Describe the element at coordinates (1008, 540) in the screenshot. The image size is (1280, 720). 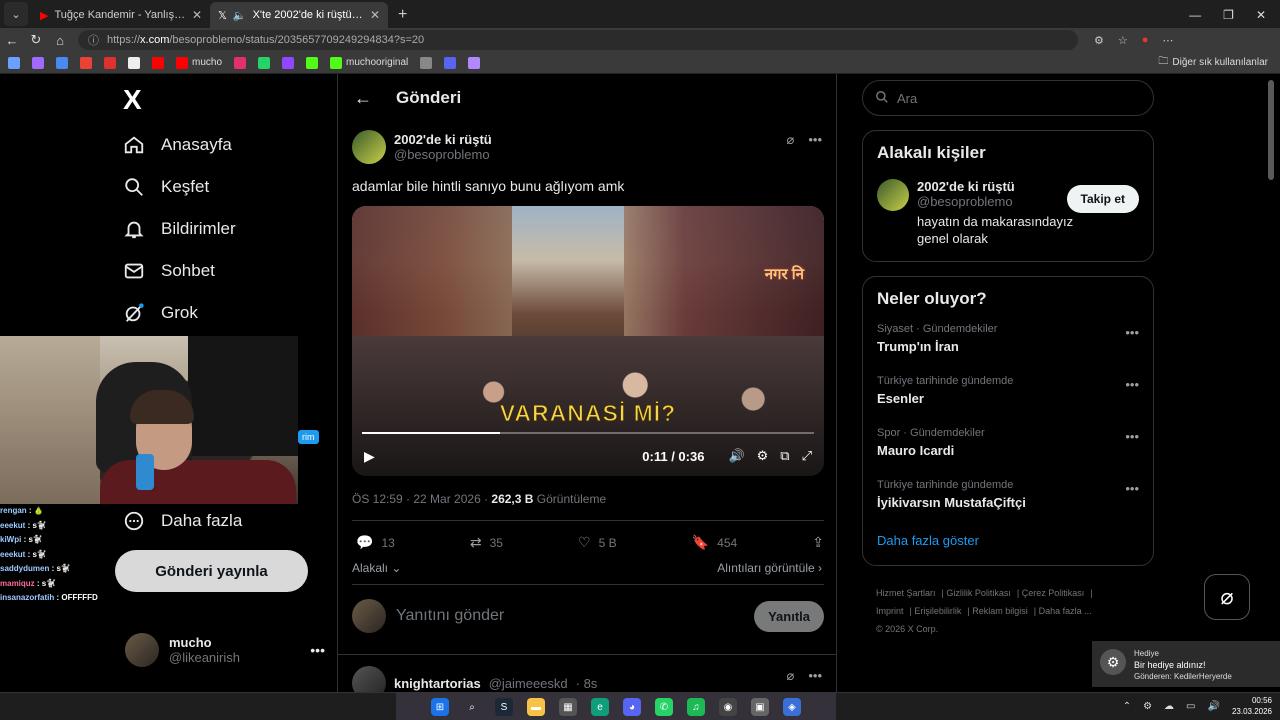
I see `show-more-link: Daha fazla göster` at that location.